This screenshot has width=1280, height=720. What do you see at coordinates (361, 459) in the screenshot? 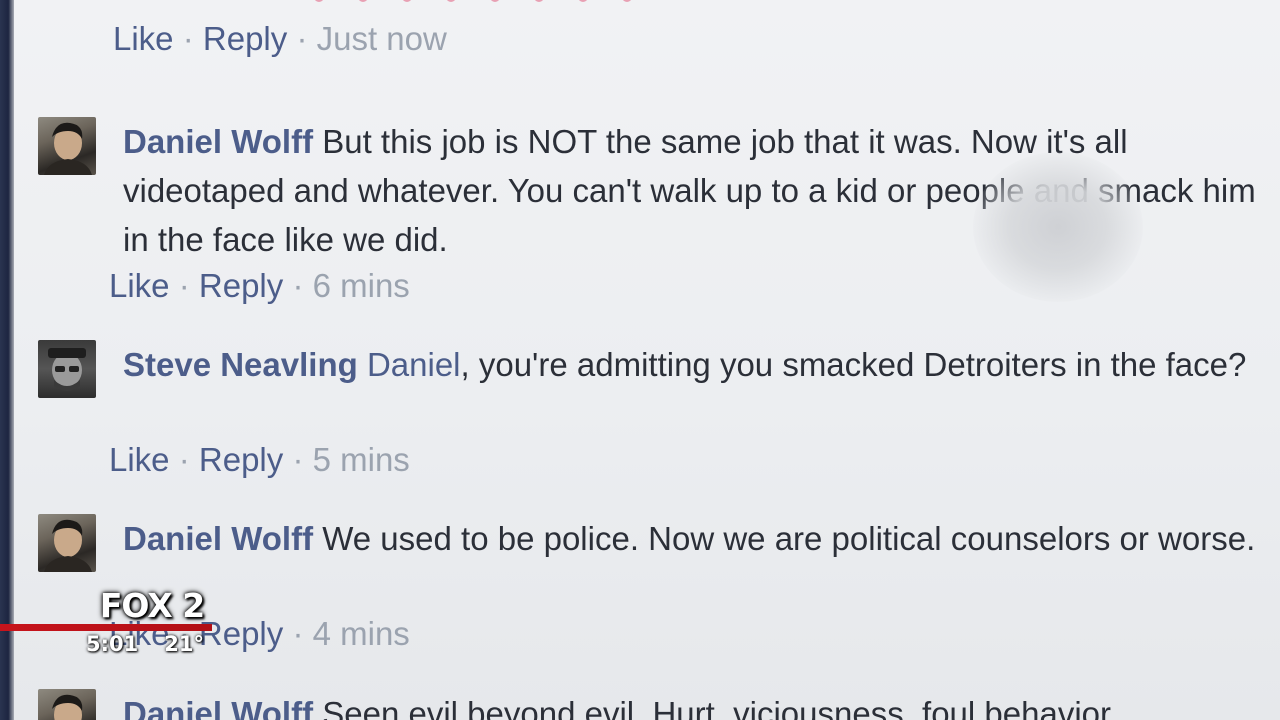
I see `timestamp: 5 mins` at bounding box center [361, 459].